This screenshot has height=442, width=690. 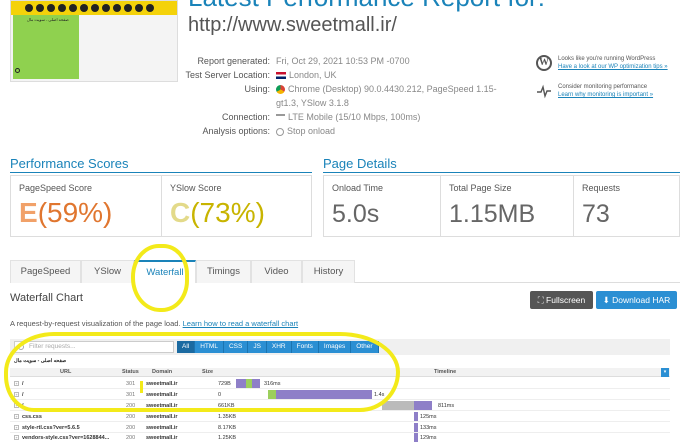 What do you see at coordinates (626, 206) in the screenshot?
I see `requests: Requests 73` at bounding box center [626, 206].